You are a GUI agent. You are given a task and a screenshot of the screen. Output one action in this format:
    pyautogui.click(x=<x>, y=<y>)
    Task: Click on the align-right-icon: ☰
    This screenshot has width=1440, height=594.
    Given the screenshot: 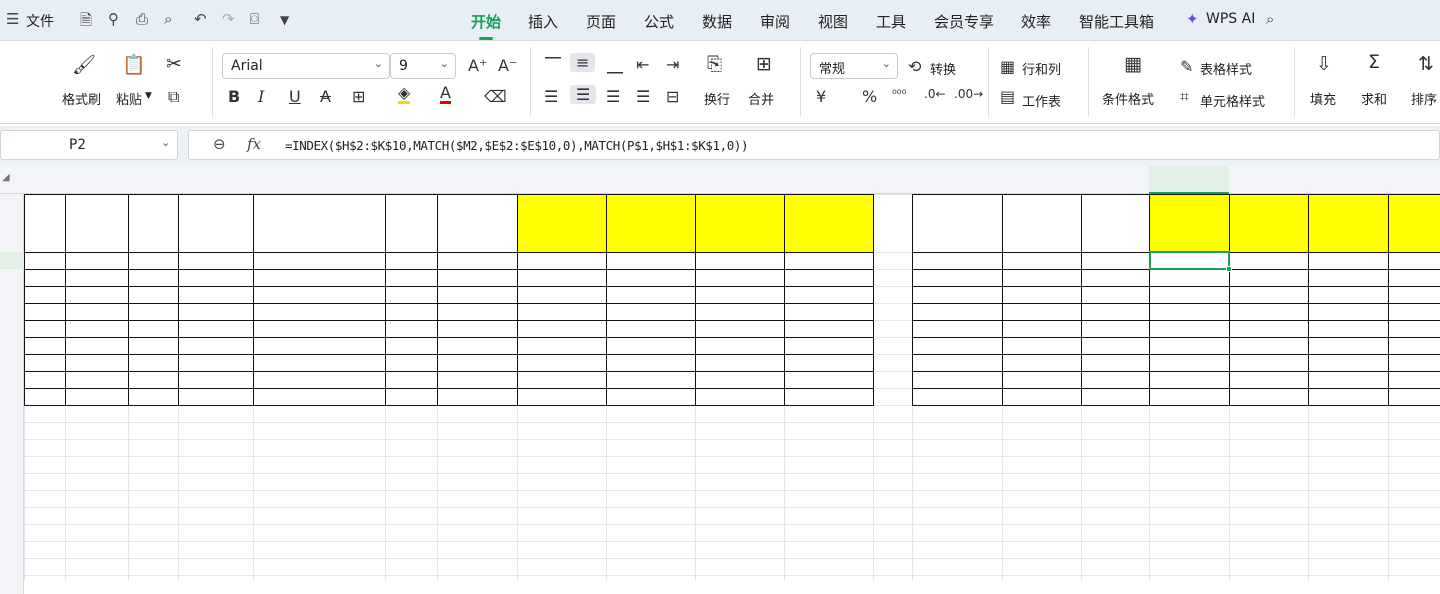 What is the action you would take?
    pyautogui.click(x=613, y=96)
    